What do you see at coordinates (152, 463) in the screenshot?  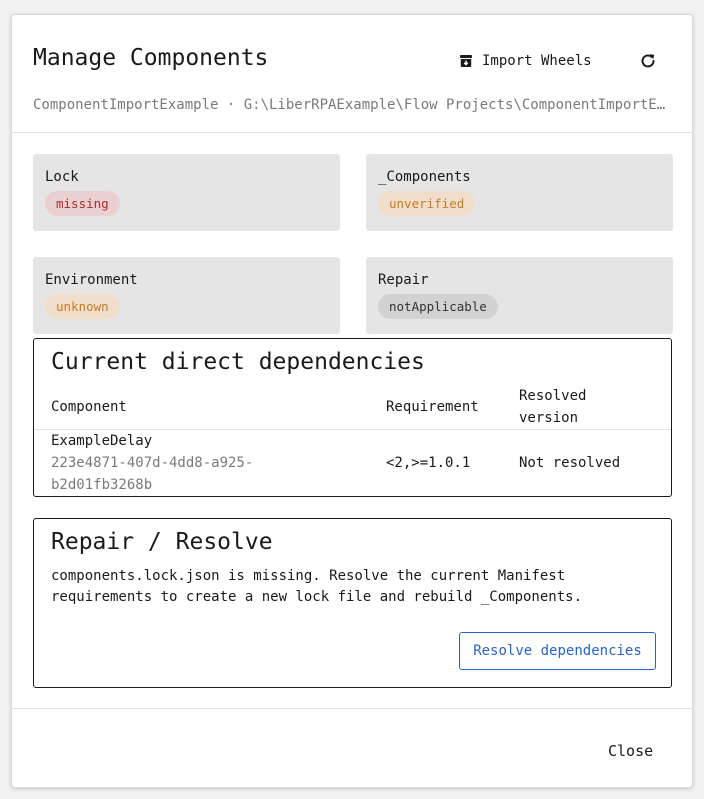 I see `component-id-line1: 223e4871-407d-4dd8-a925-` at bounding box center [152, 463].